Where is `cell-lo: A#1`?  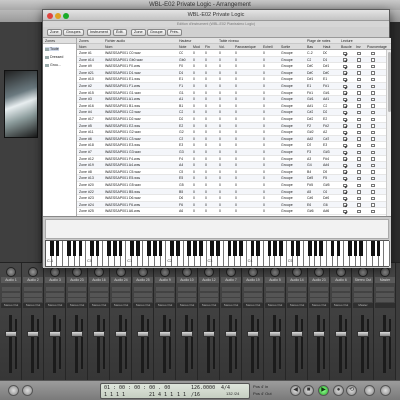
cell-lo: A#1 is located at coordinates (310, 106).